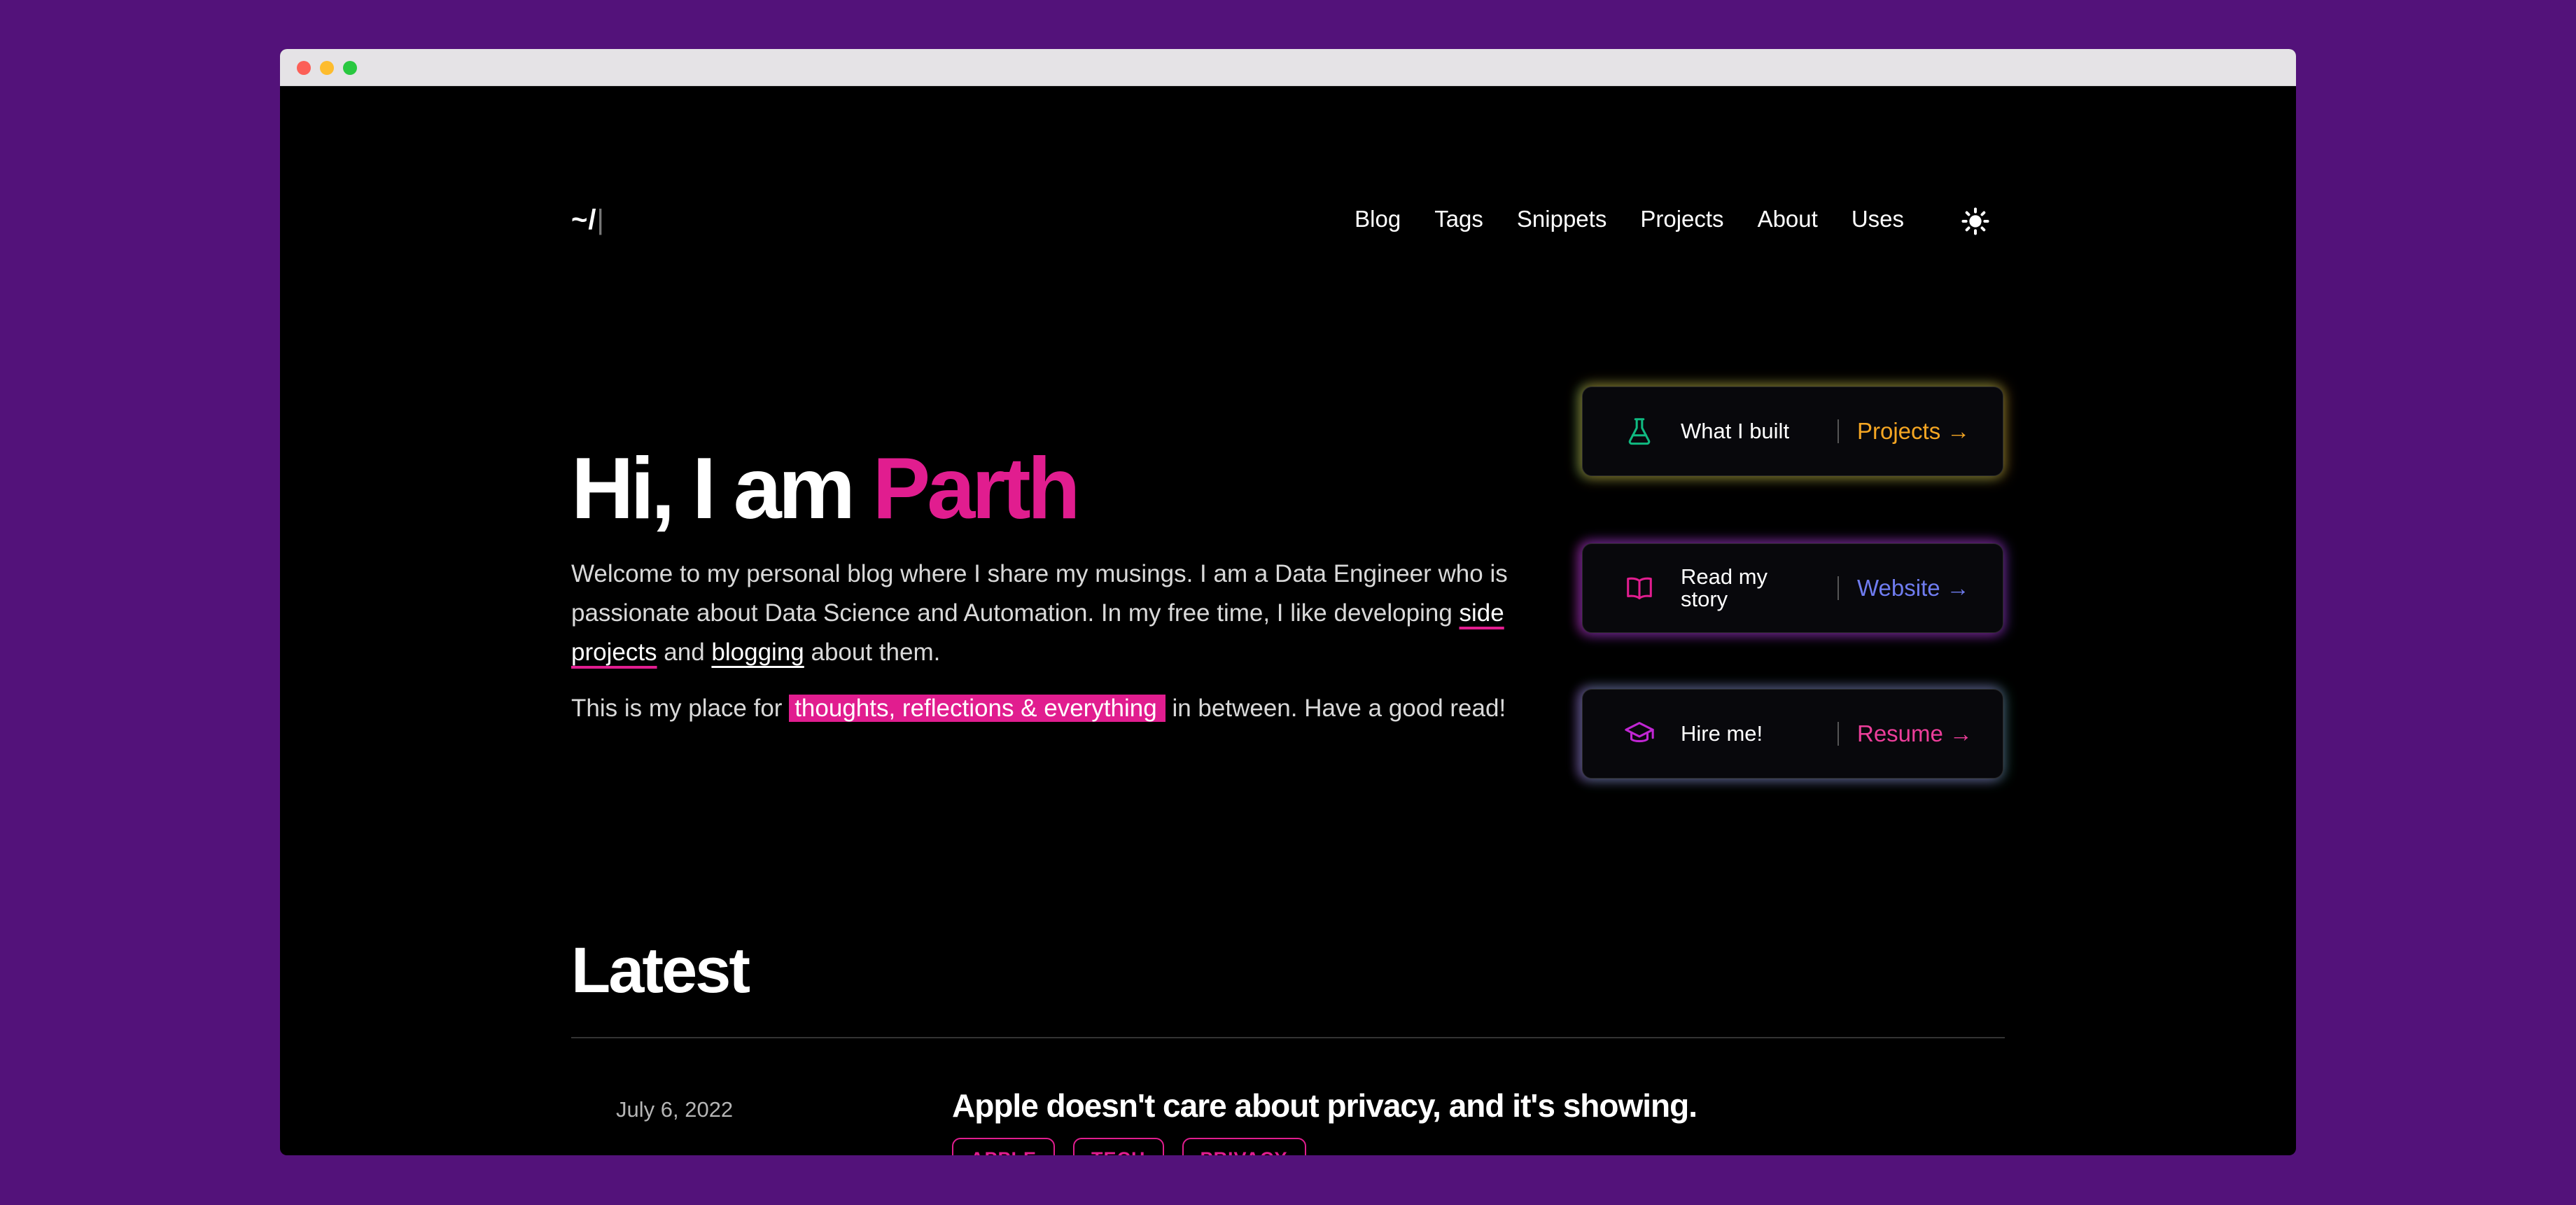 The width and height of the screenshot is (2576, 1205). I want to click on nav-projects: Projects, so click(1681, 219).